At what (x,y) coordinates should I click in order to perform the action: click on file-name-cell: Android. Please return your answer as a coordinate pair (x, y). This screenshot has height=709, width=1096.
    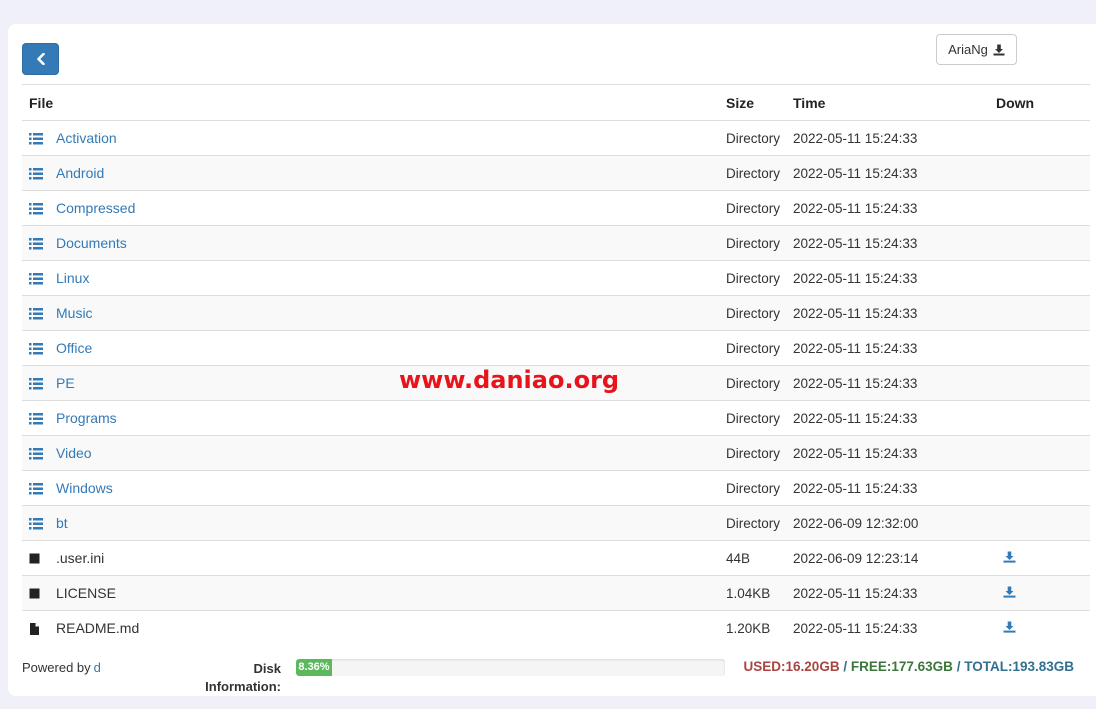
    Looking at the image, I should click on (374, 173).